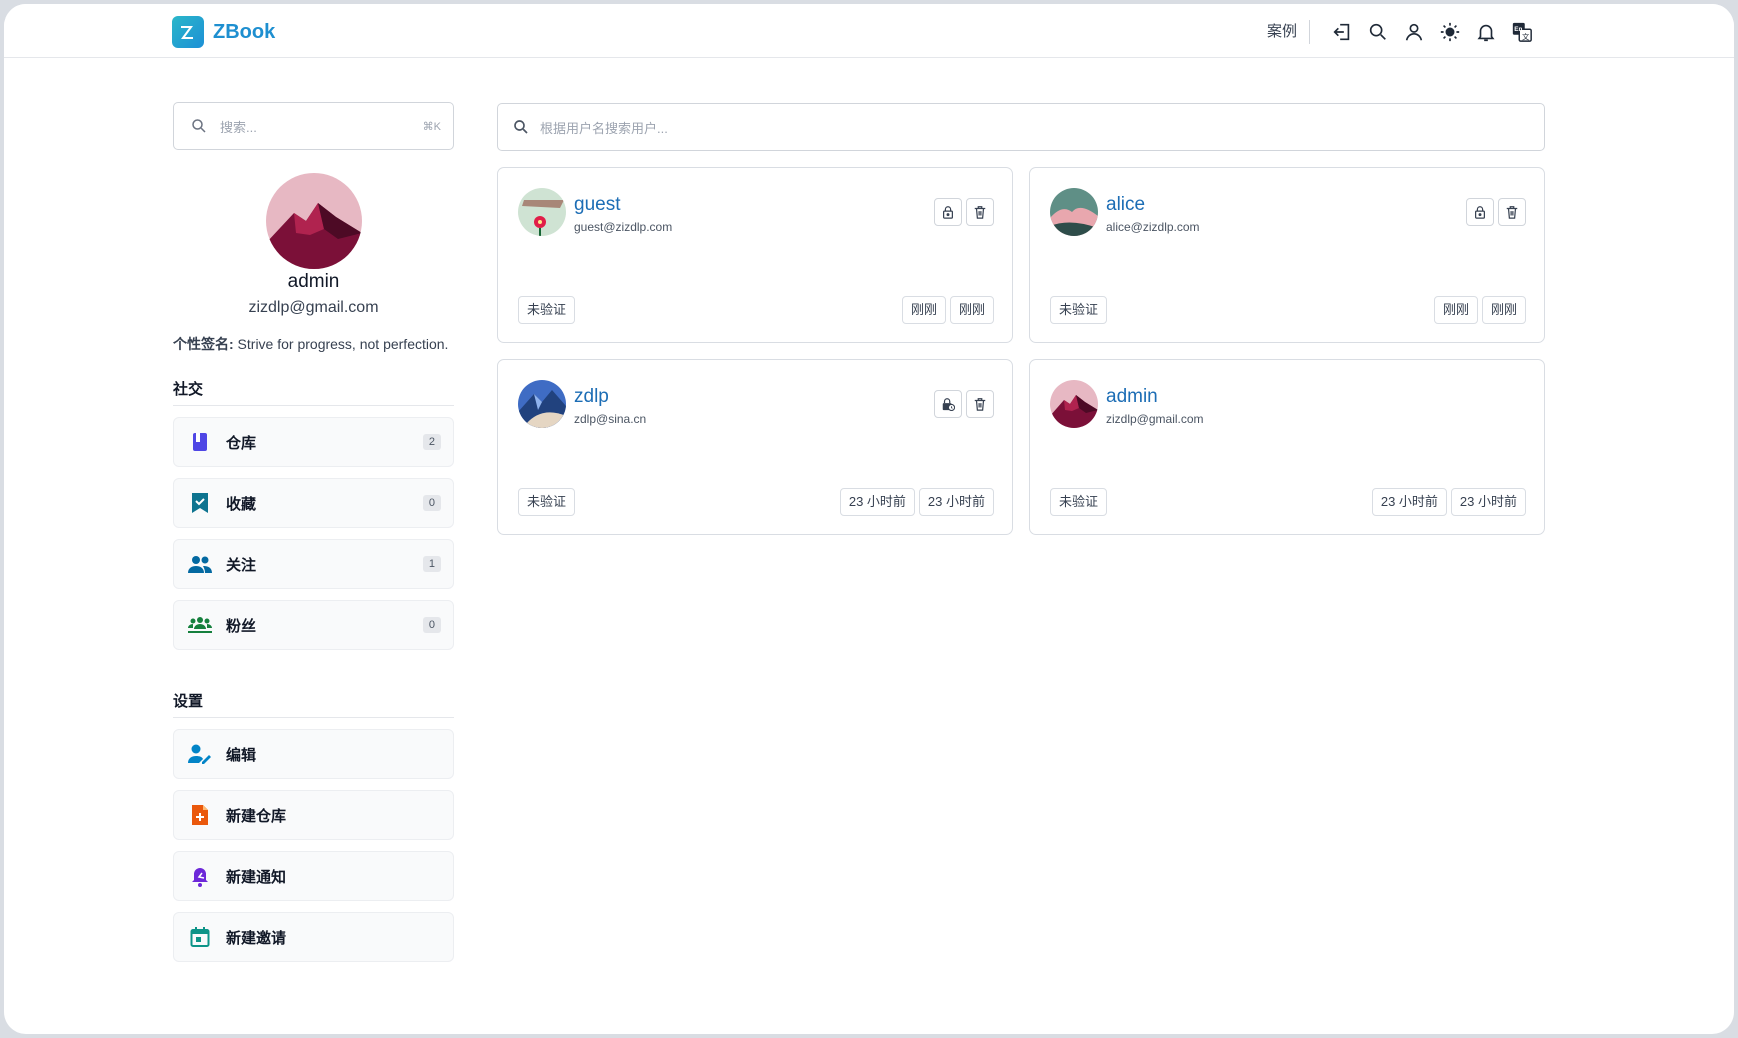 This screenshot has width=1738, height=1038. Describe the element at coordinates (200, 815) in the screenshot. I see `file-plus-icon` at that location.